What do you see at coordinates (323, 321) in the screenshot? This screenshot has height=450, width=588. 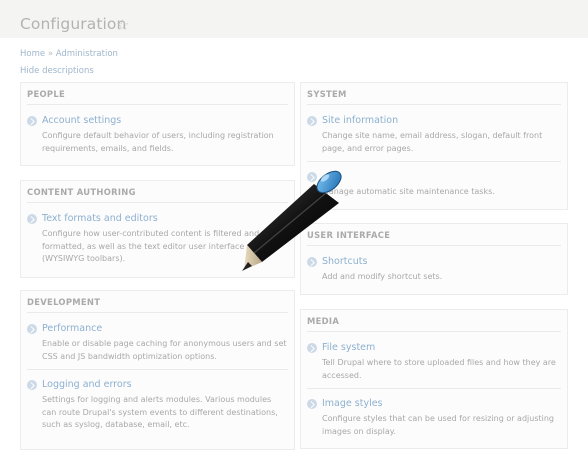 I see `panel-title: MEDIA` at bounding box center [323, 321].